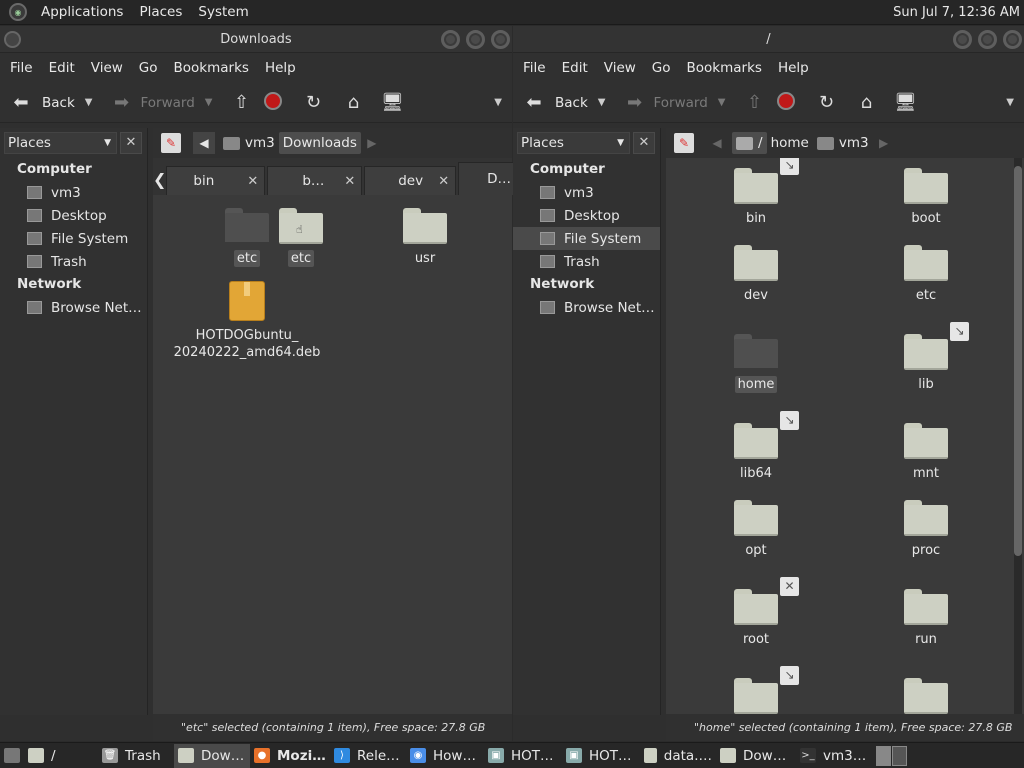  Describe the element at coordinates (926, 452) in the screenshot. I see `file-item-mnt: mnt` at that location.